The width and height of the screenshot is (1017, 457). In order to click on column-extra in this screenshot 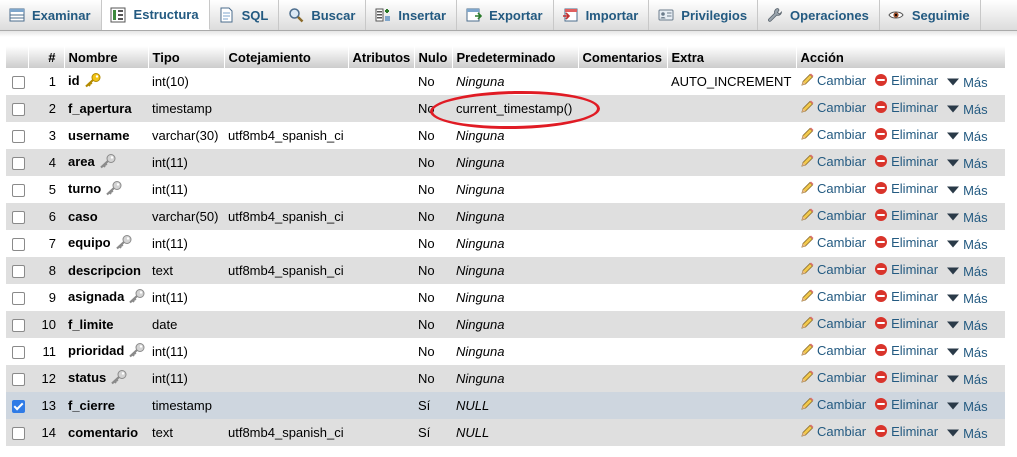, I will do `click(731, 324)`.